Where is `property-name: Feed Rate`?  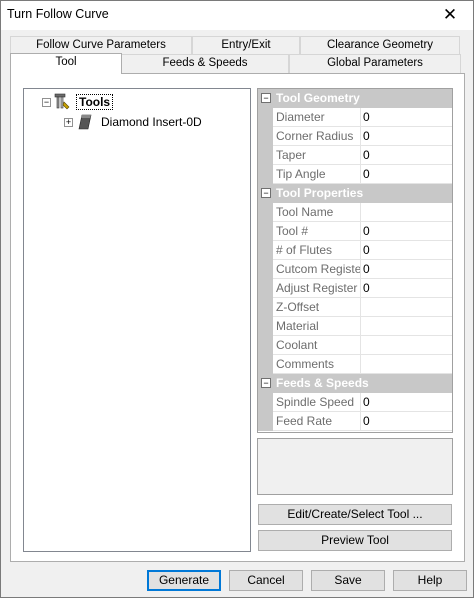 property-name: Feed Rate is located at coordinates (304, 421).